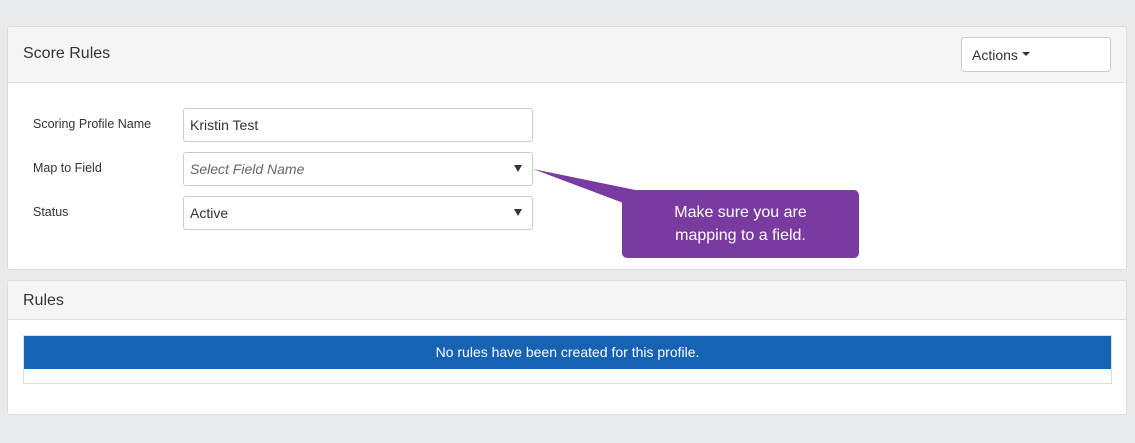 The height and width of the screenshot is (443, 1135). Describe the element at coordinates (358, 213) in the screenshot. I see `status-select: Active` at that location.